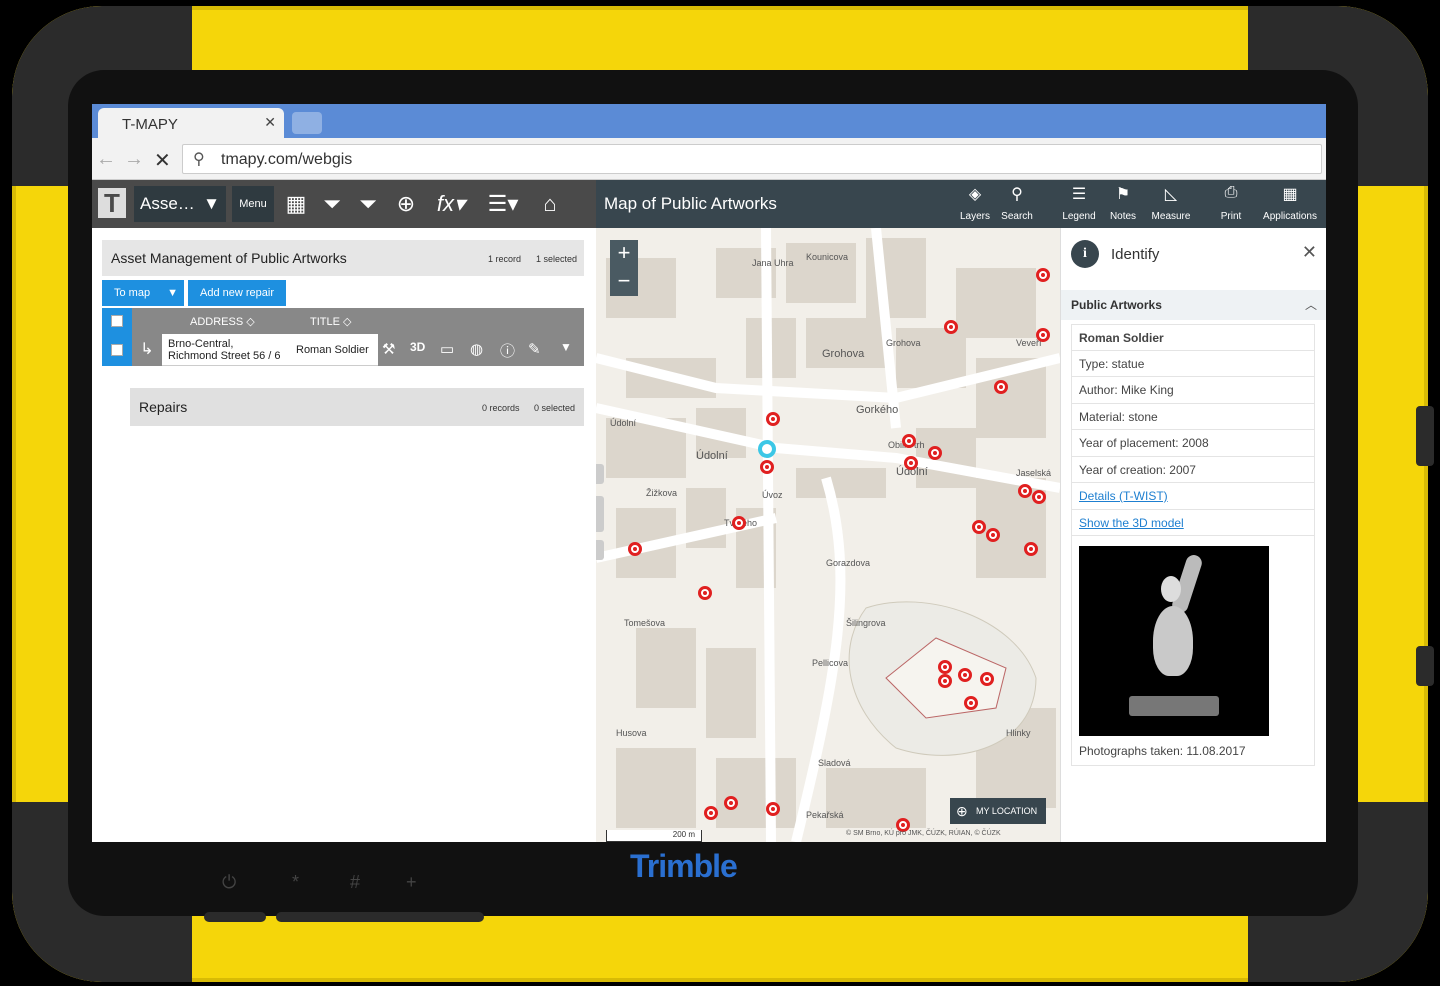  What do you see at coordinates (1193, 305) in the screenshot?
I see `identify-group-header: Public Artworks ︿` at bounding box center [1193, 305].